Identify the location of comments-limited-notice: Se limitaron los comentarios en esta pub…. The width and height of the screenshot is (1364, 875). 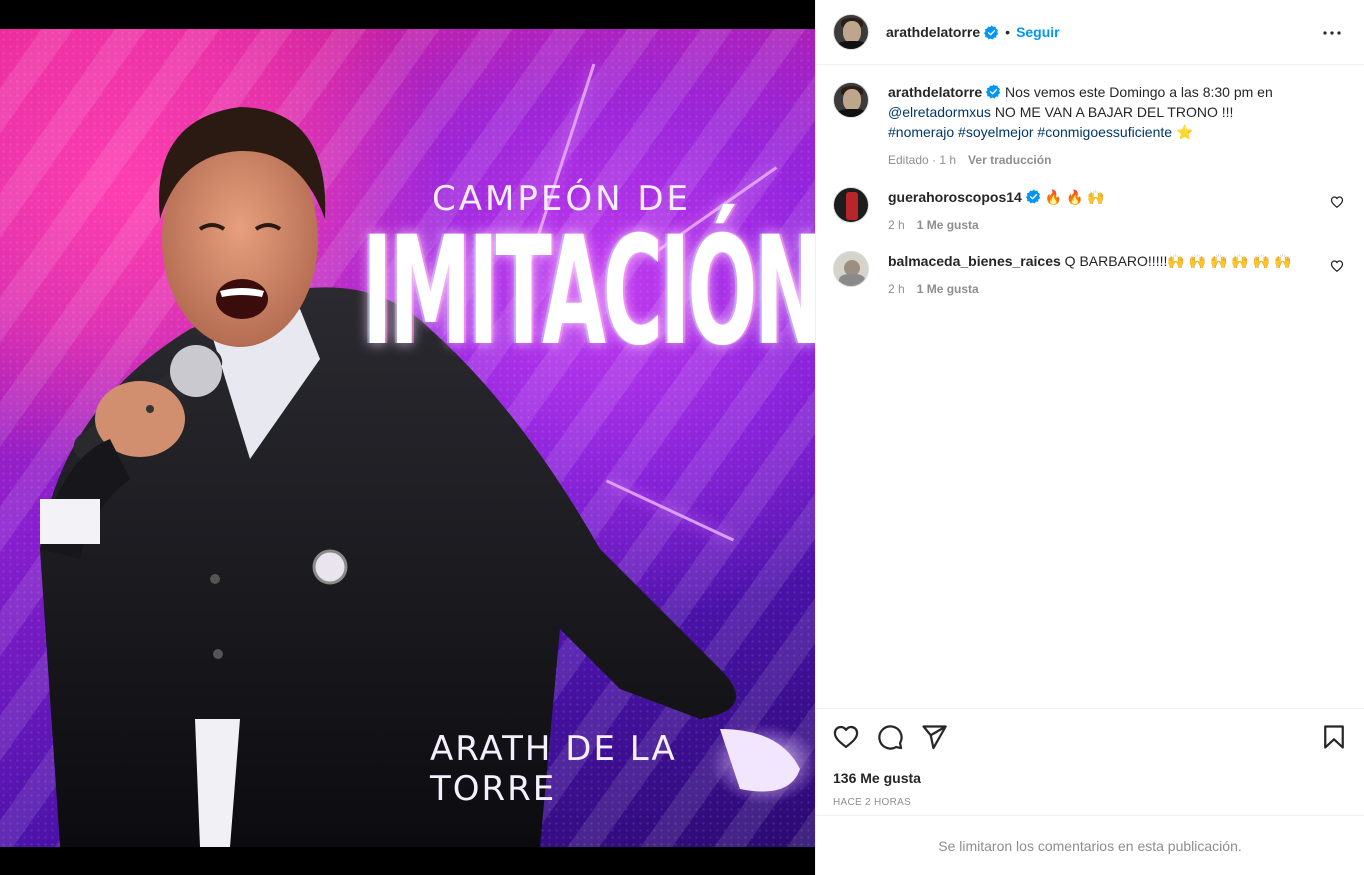
(1090, 845).